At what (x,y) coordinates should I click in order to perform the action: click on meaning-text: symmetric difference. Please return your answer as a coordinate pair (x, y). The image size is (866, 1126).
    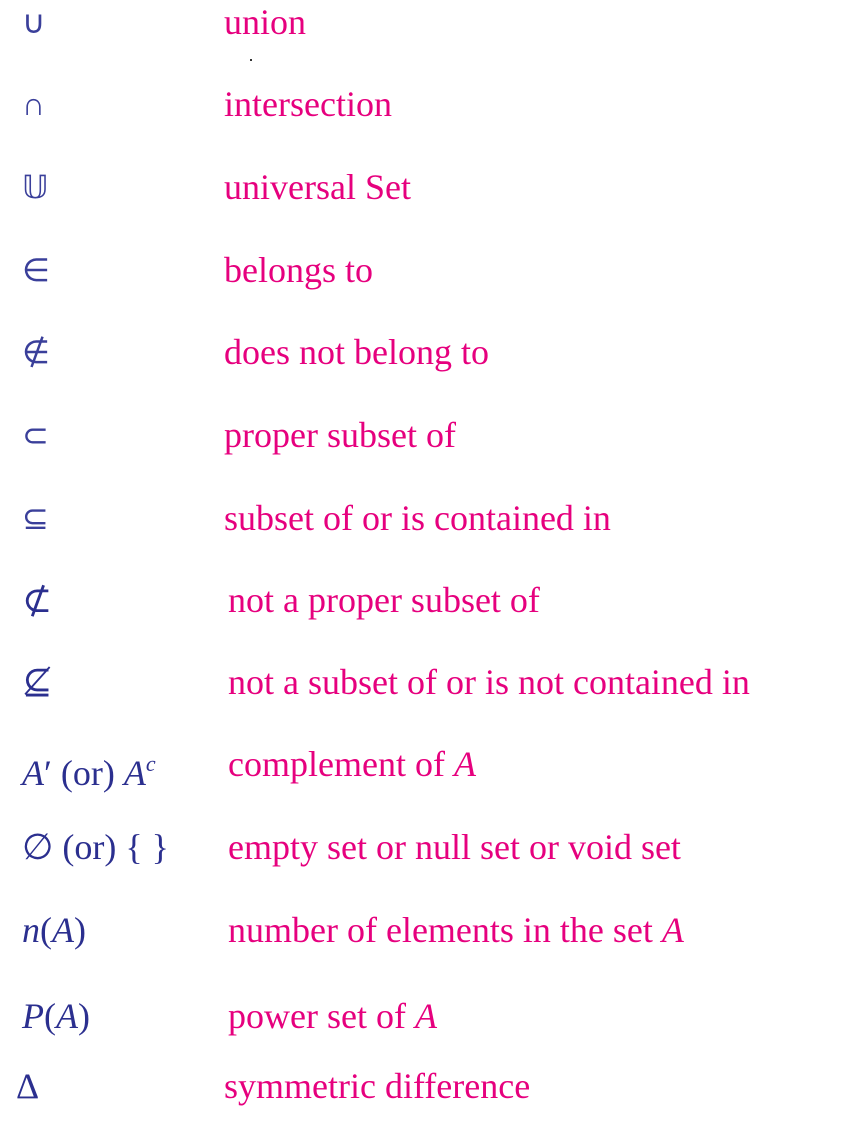
    Looking at the image, I should click on (377, 1086).